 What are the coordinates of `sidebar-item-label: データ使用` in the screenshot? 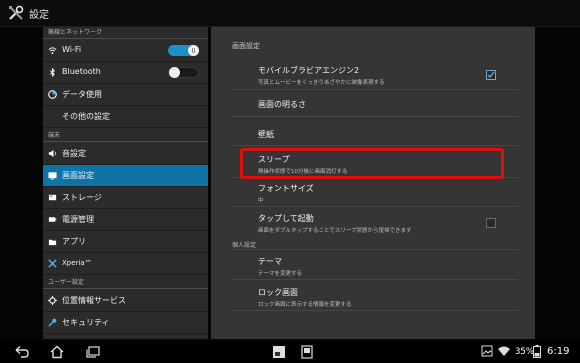 It's located at (82, 94).